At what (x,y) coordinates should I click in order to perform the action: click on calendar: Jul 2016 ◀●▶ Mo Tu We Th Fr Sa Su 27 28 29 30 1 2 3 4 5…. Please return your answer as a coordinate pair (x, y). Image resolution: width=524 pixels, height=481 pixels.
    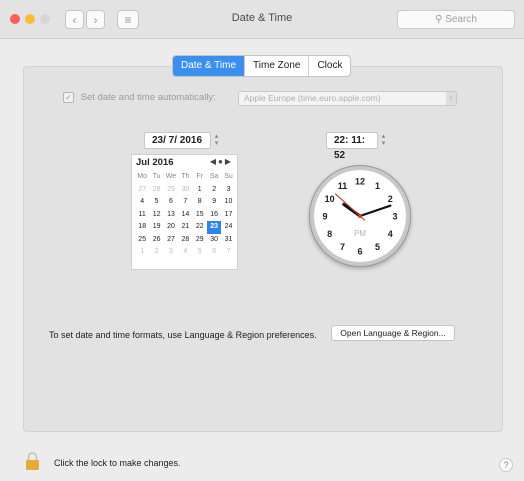
    Looking at the image, I should click on (184, 212).